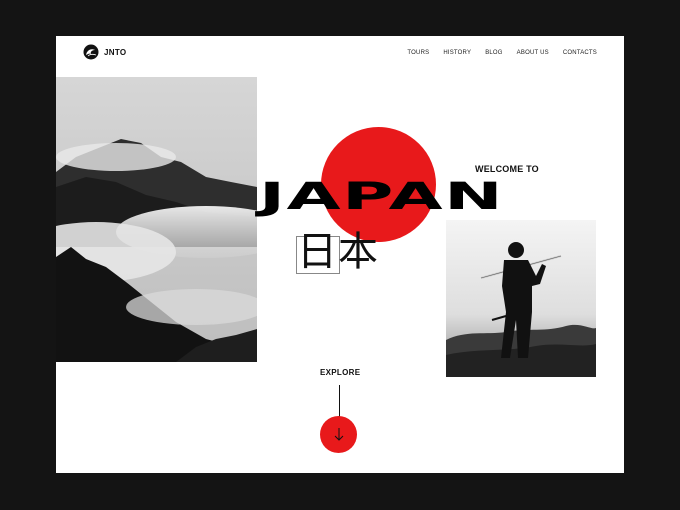 This screenshot has width=680, height=510. Describe the element at coordinates (521, 298) in the screenshot. I see `samurai-photo` at that location.